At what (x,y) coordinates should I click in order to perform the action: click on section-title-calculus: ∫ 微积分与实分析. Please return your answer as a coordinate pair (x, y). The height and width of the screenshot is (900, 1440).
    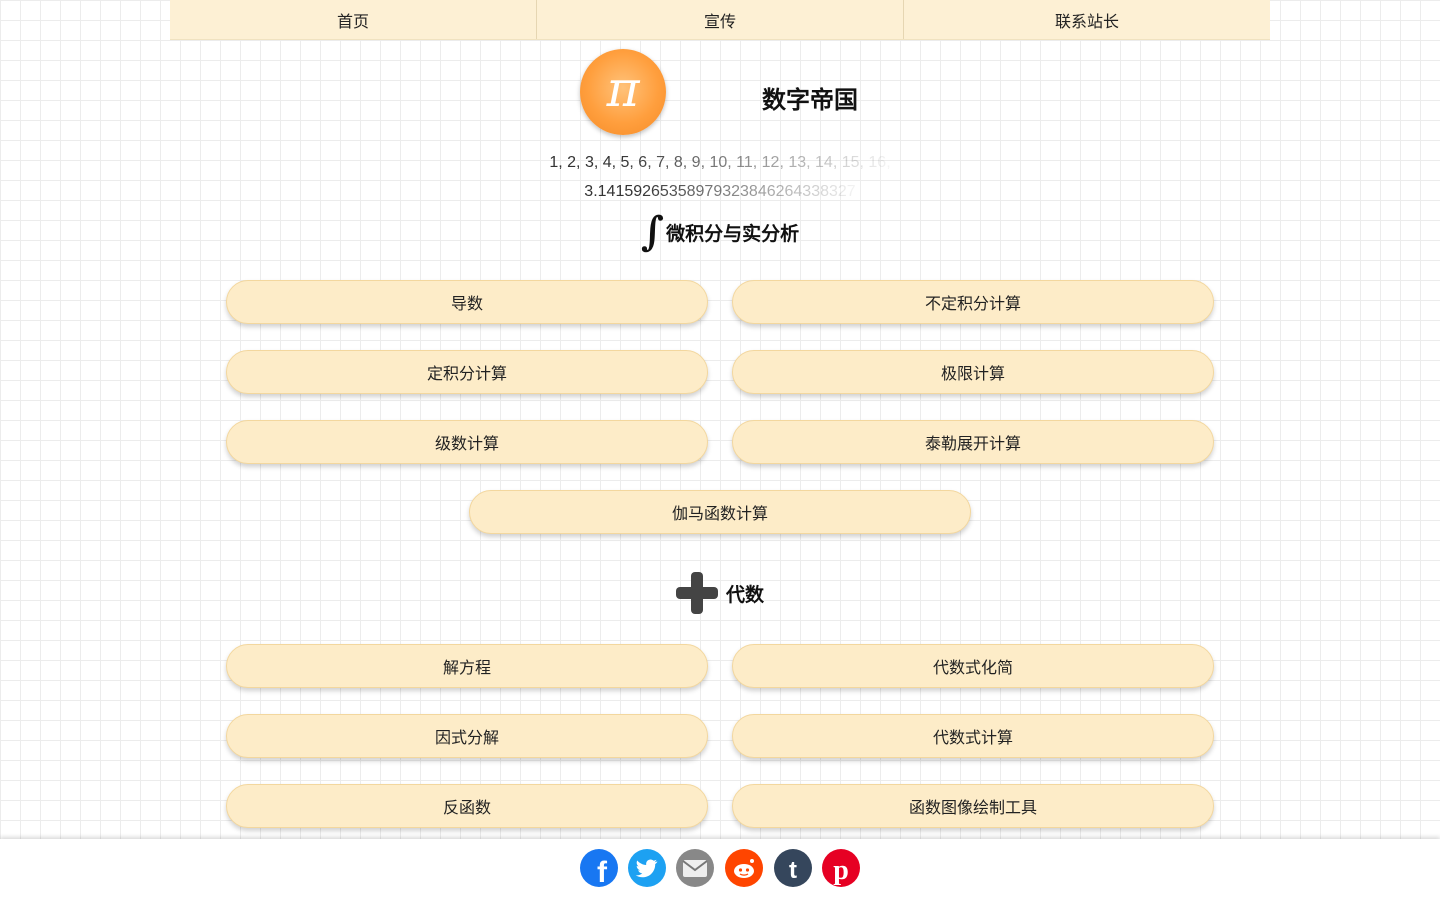
    Looking at the image, I should click on (720, 232).